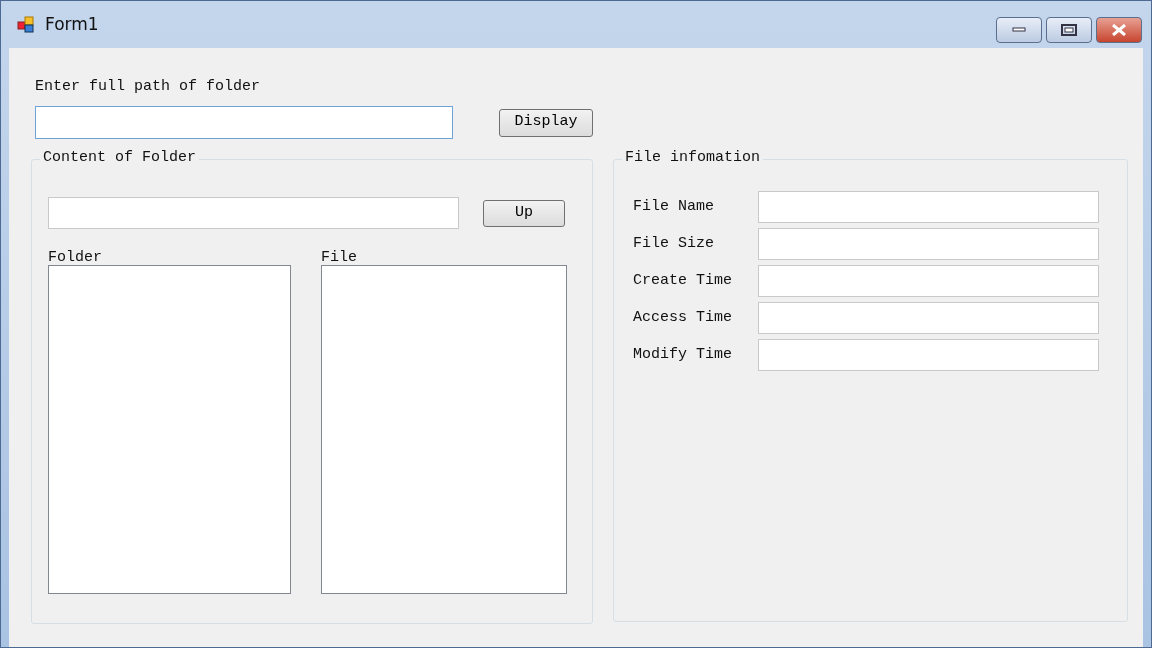  I want to click on prompt-label: Enter full path of folder, so click(148, 87).